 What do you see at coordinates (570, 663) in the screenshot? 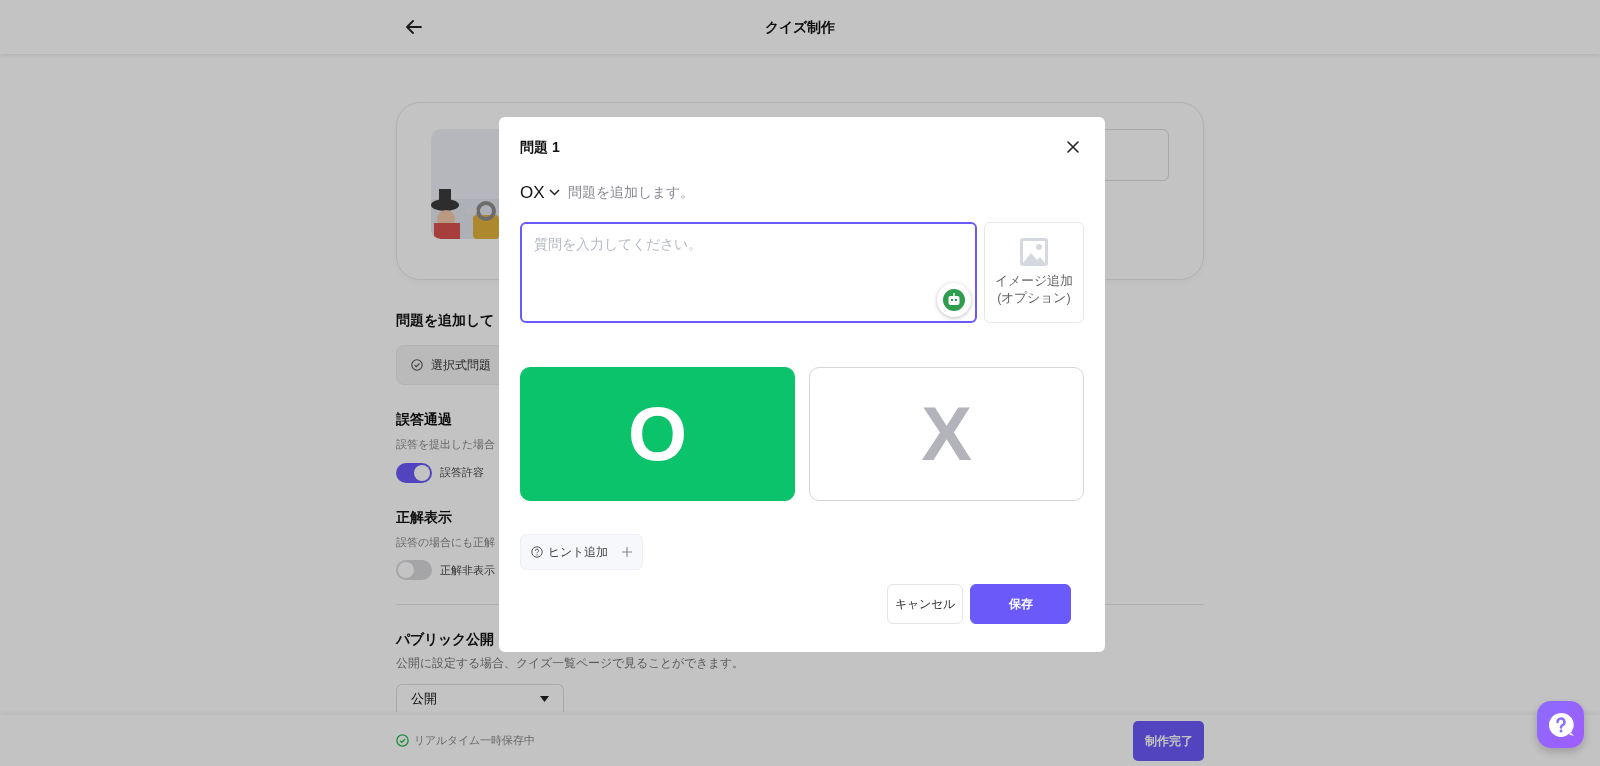
I see `section-description: 公開に設定する場合、クイズ一覧ページで見ることができます。` at bounding box center [570, 663].